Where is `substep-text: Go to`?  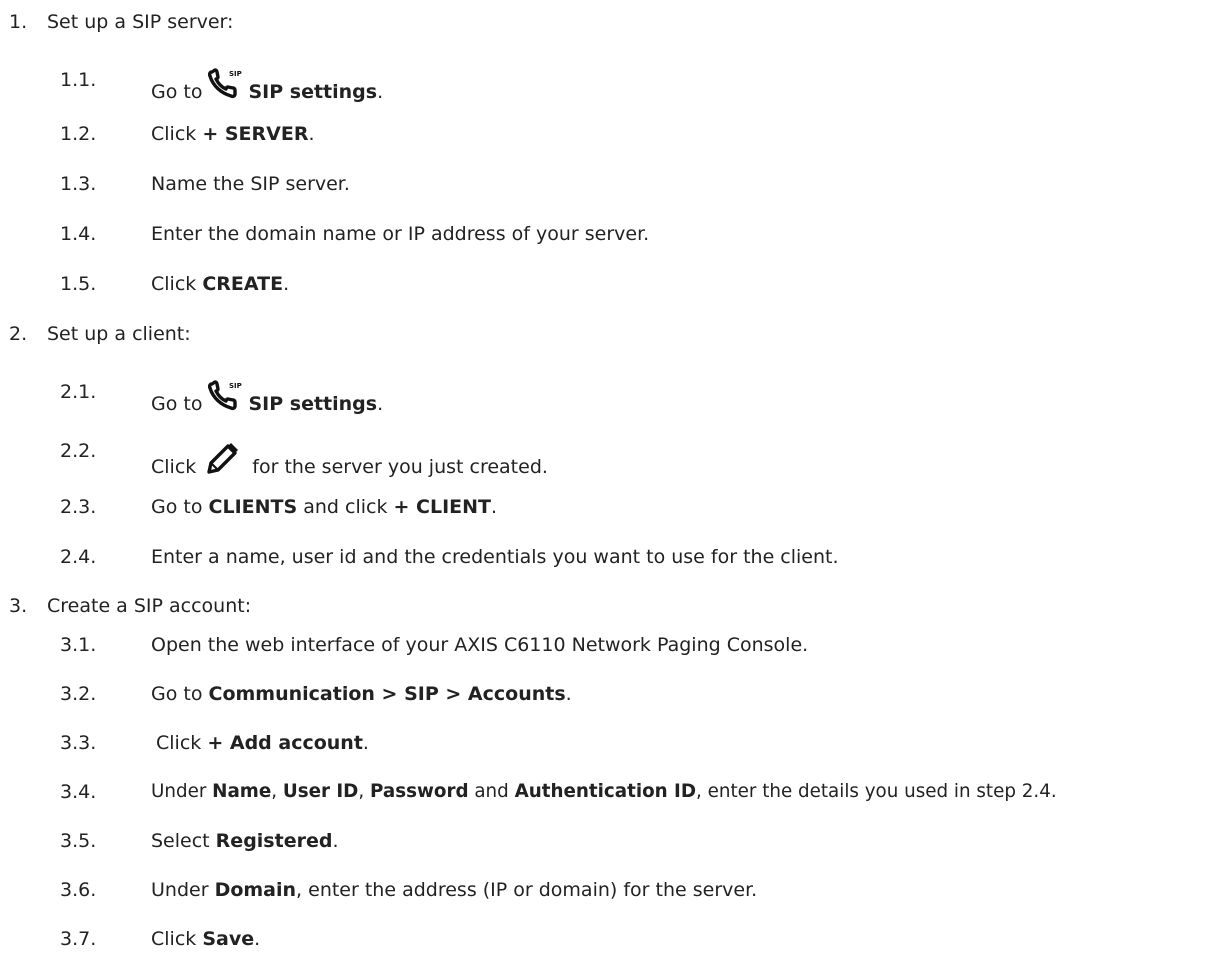
substep-text: Go to is located at coordinates (177, 92).